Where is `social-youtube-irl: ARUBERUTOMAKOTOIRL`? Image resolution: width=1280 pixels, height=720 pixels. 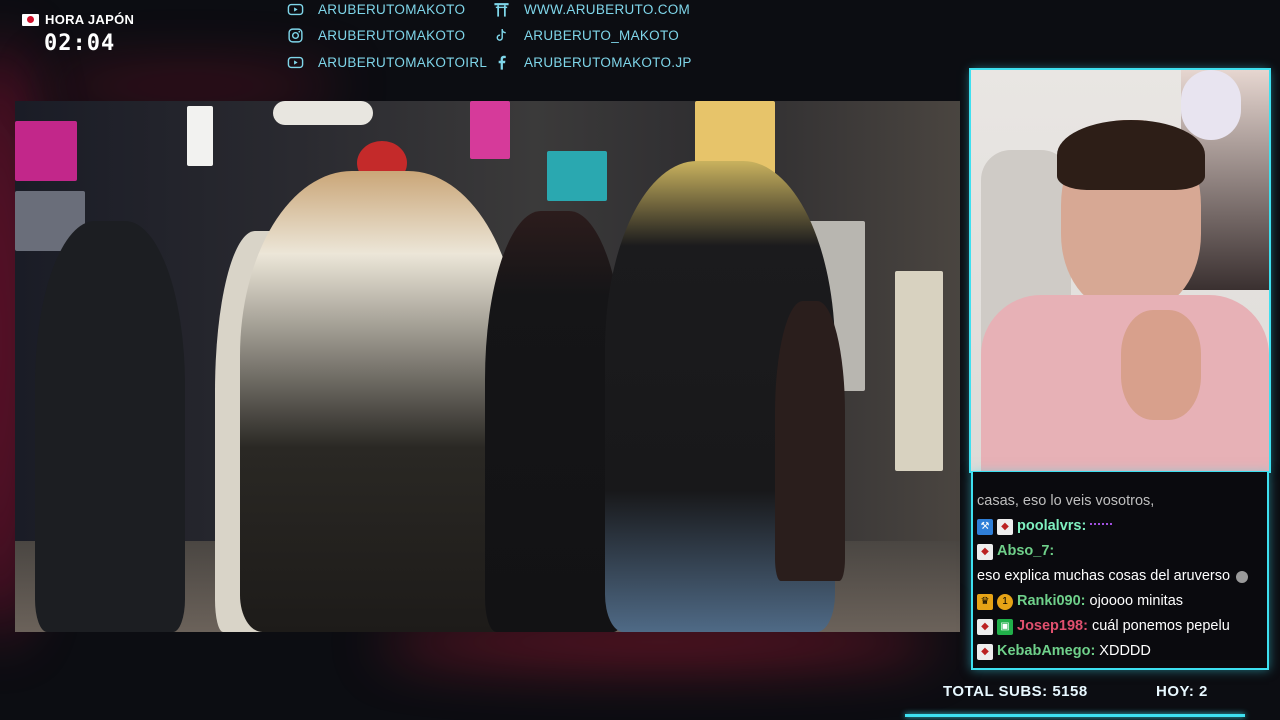 social-youtube-irl: ARUBERUTOMAKOTOIRL is located at coordinates (387, 62).